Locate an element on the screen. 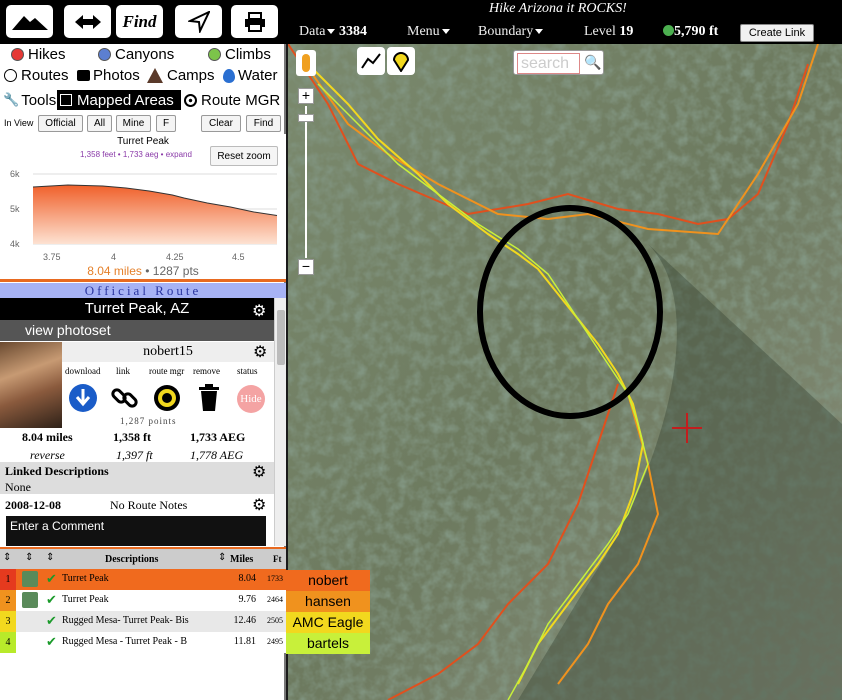  table-row: 1 ✔ Turret Peak 8.04 1733 is located at coordinates (143, 579).